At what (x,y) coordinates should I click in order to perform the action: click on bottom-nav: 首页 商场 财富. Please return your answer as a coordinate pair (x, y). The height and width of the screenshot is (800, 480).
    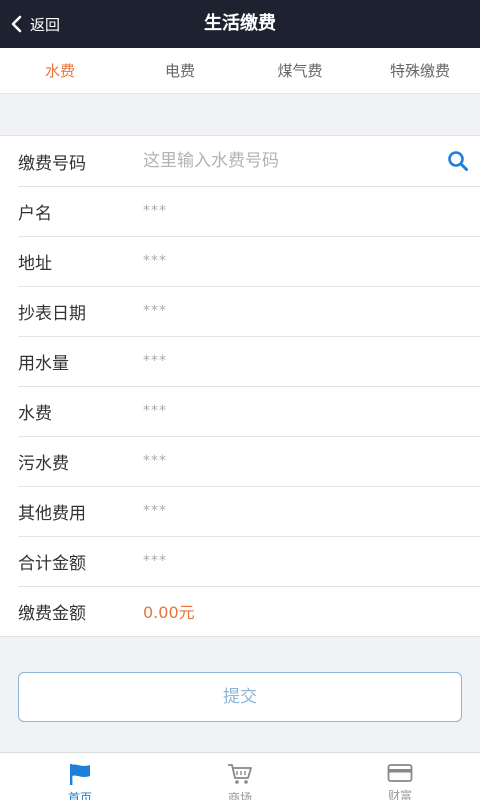
    Looking at the image, I should click on (240, 776).